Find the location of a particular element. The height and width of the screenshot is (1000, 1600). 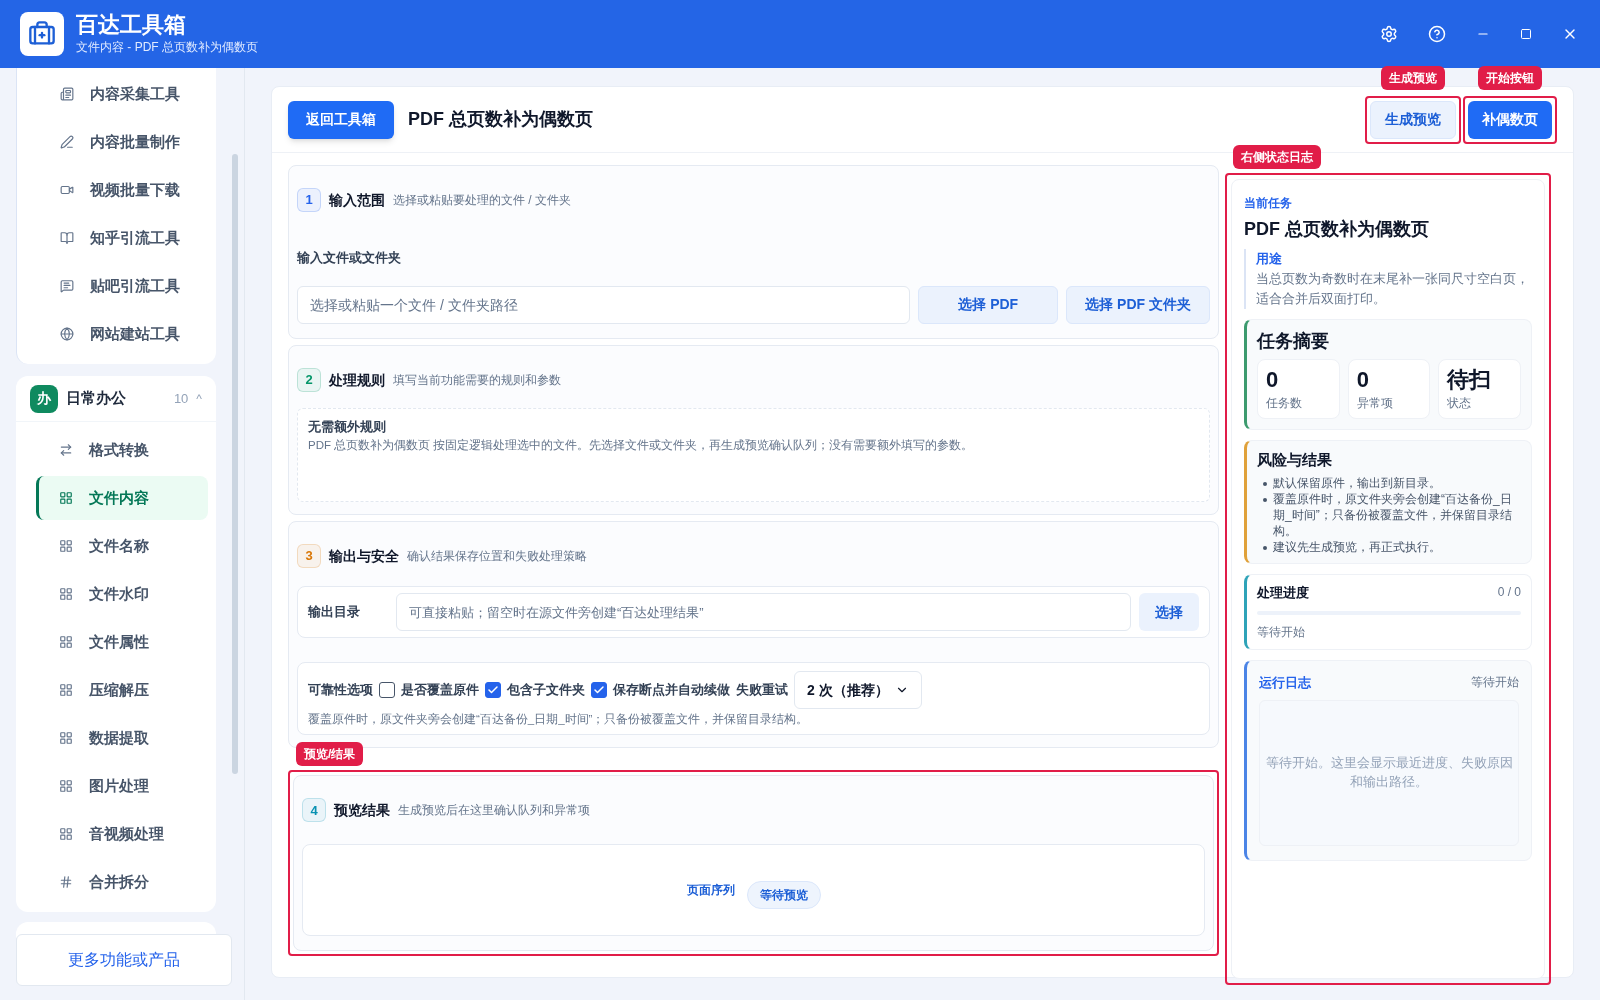

globe-icon is located at coordinates (67, 334).